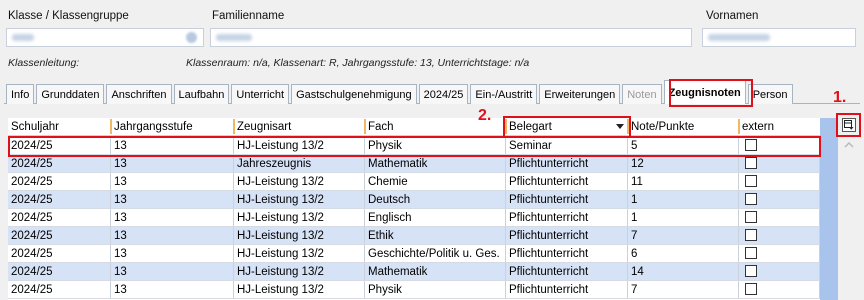 Image resolution: width=864 pixels, height=300 pixels. What do you see at coordinates (20, 94) in the screenshot?
I see `tab-info: Info` at bounding box center [20, 94].